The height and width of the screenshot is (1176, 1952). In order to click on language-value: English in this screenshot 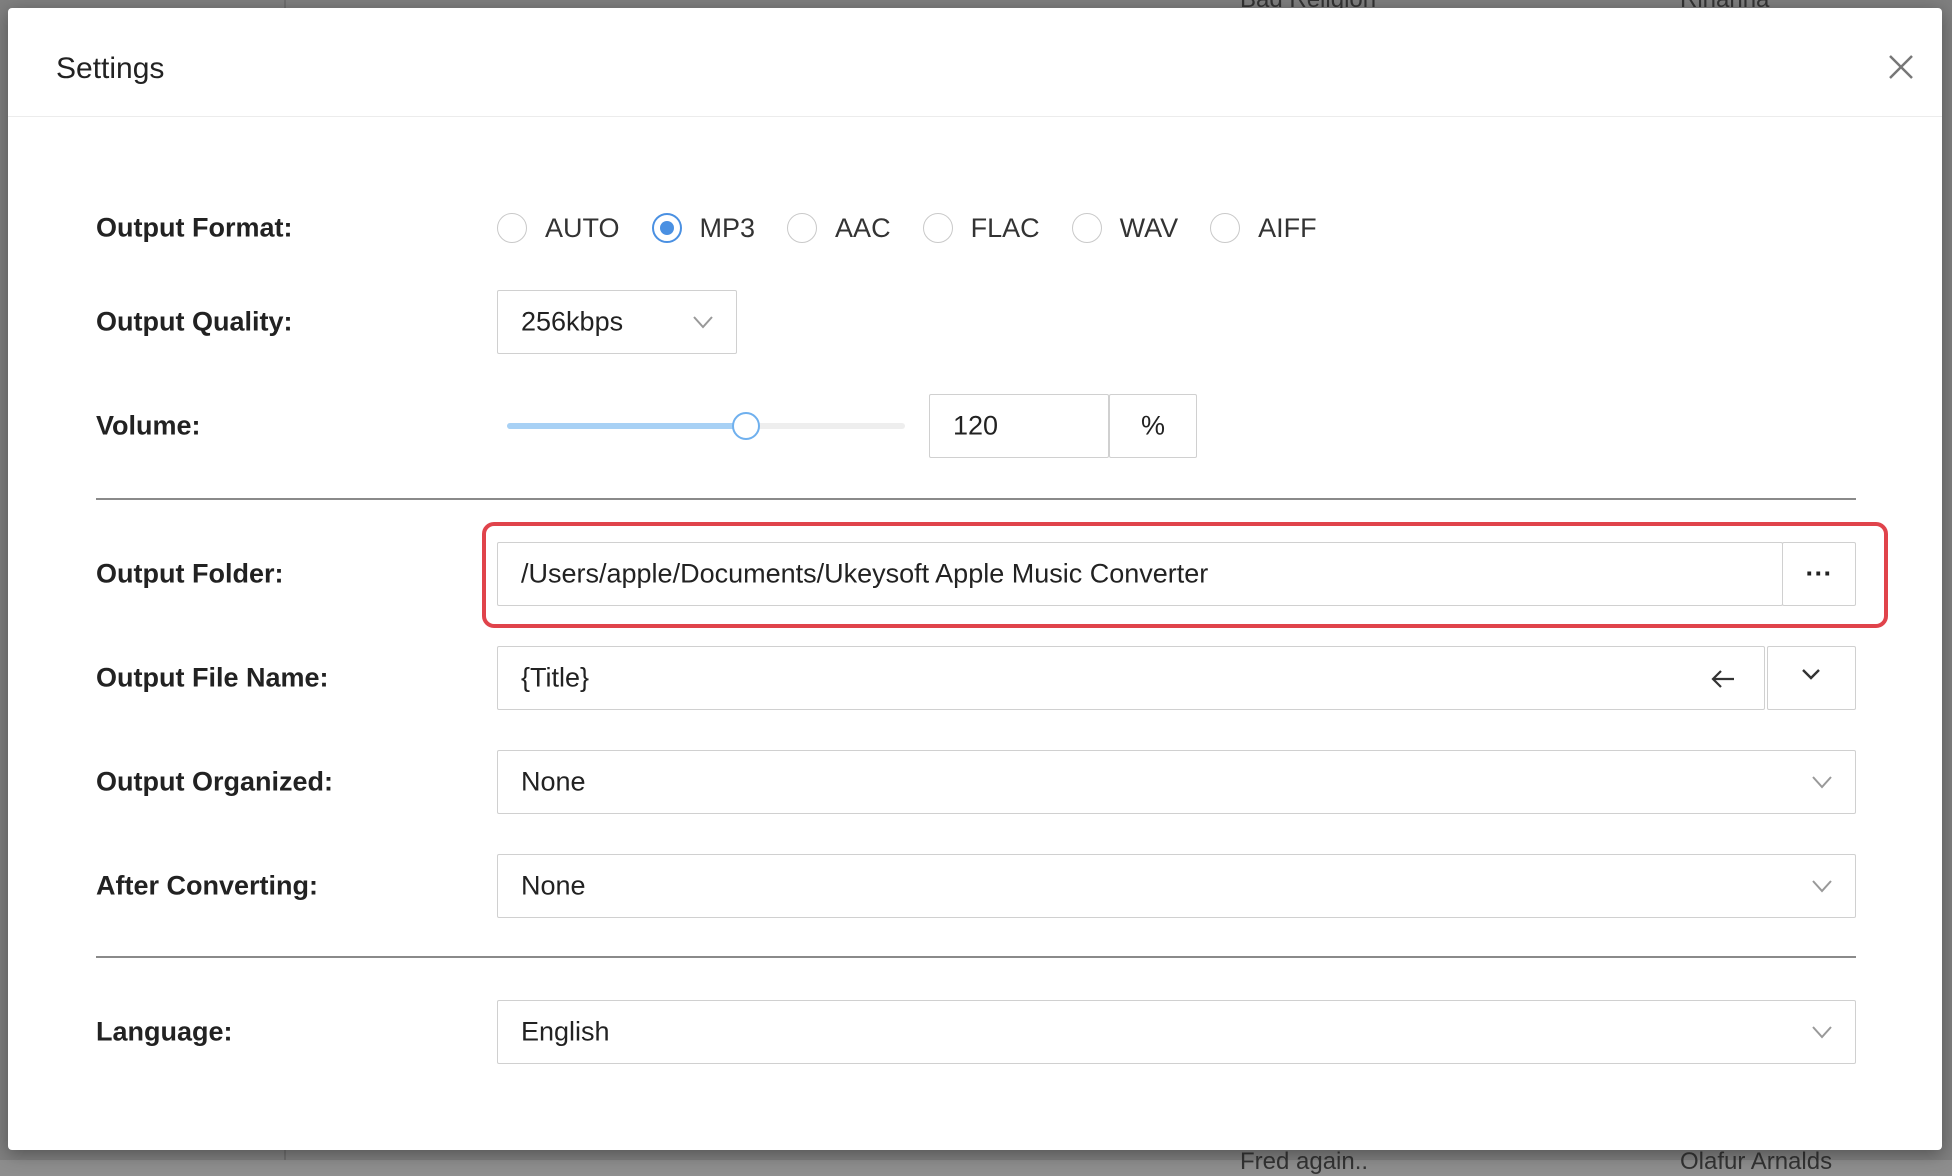, I will do `click(565, 1031)`.